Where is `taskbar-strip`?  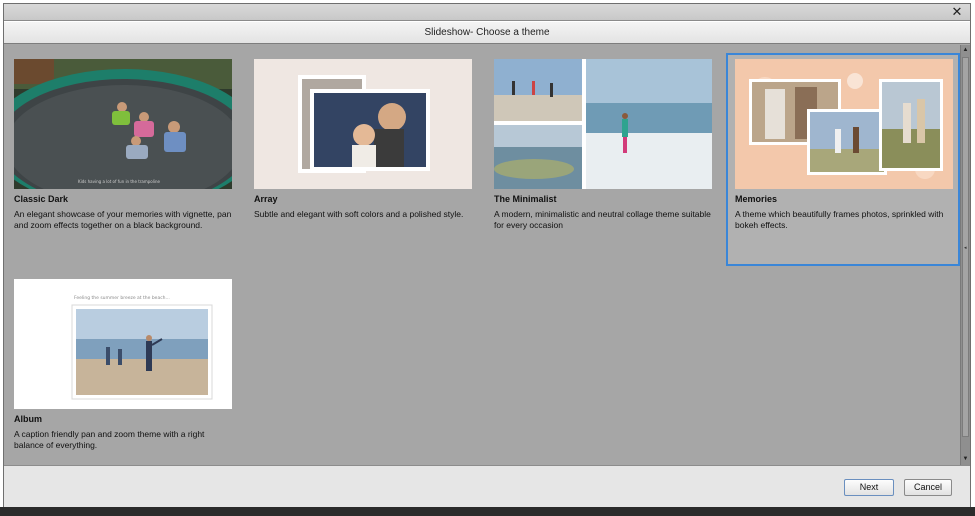 taskbar-strip is located at coordinates (487, 511).